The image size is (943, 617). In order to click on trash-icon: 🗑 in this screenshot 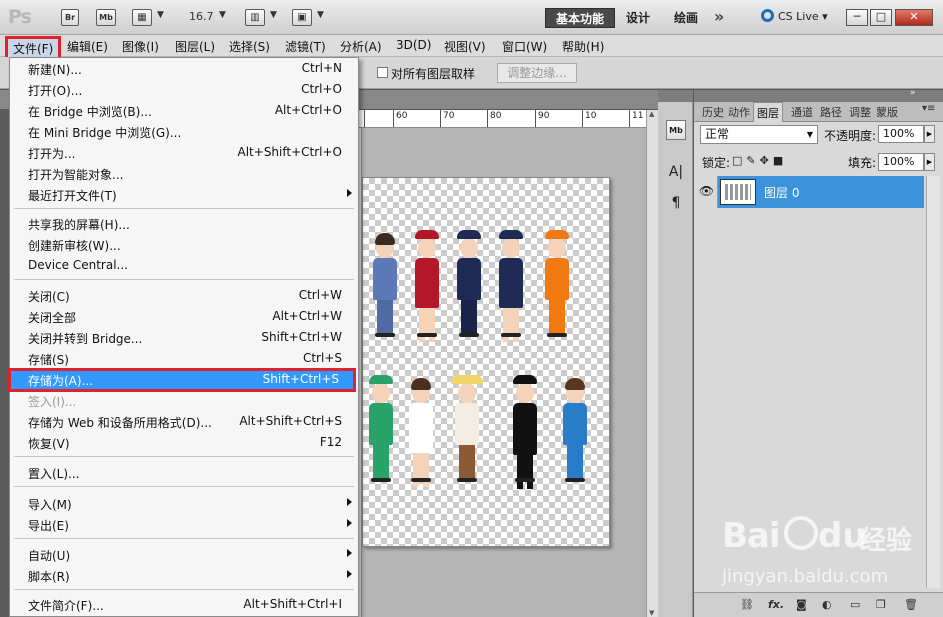, I will do `click(911, 604)`.